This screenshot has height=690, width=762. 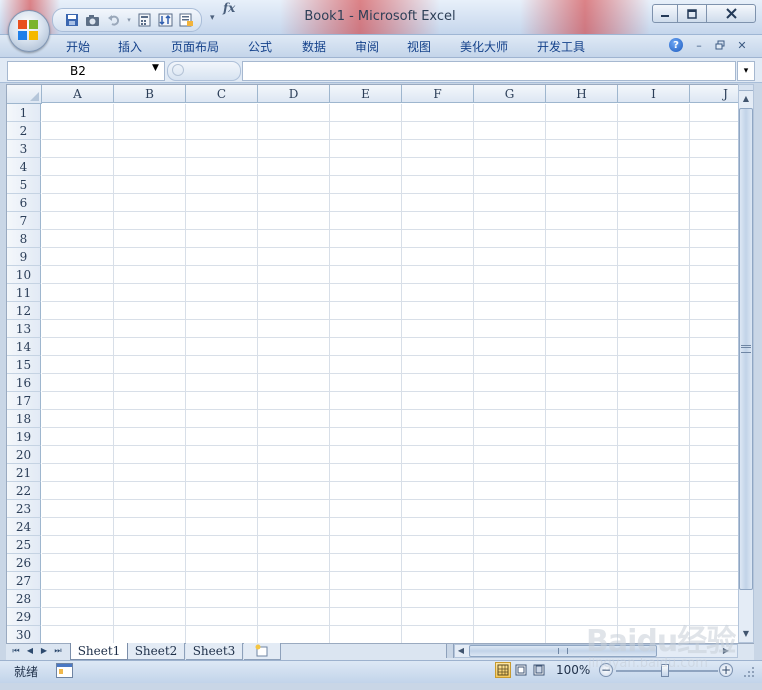 I want to click on workbook-close-icon: ✕, so click(x=742, y=45).